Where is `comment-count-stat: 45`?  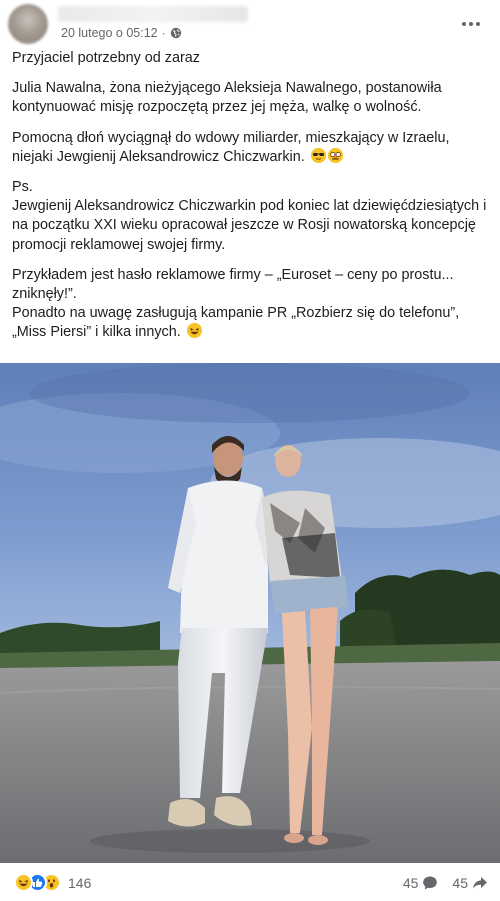
comment-count-stat: 45 is located at coordinates (421, 883).